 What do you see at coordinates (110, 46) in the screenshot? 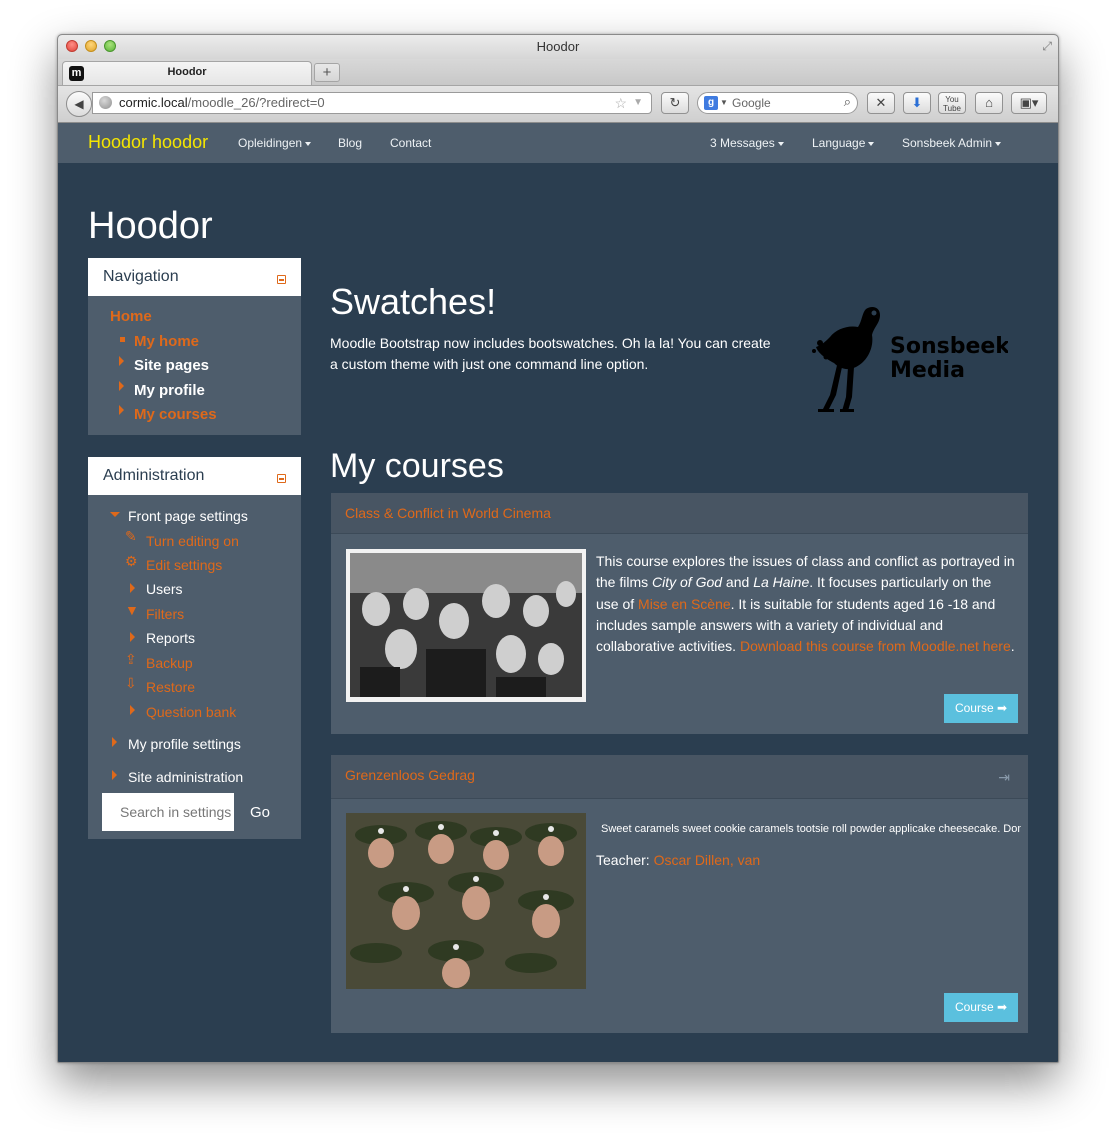
I see `zoom-window-button` at bounding box center [110, 46].